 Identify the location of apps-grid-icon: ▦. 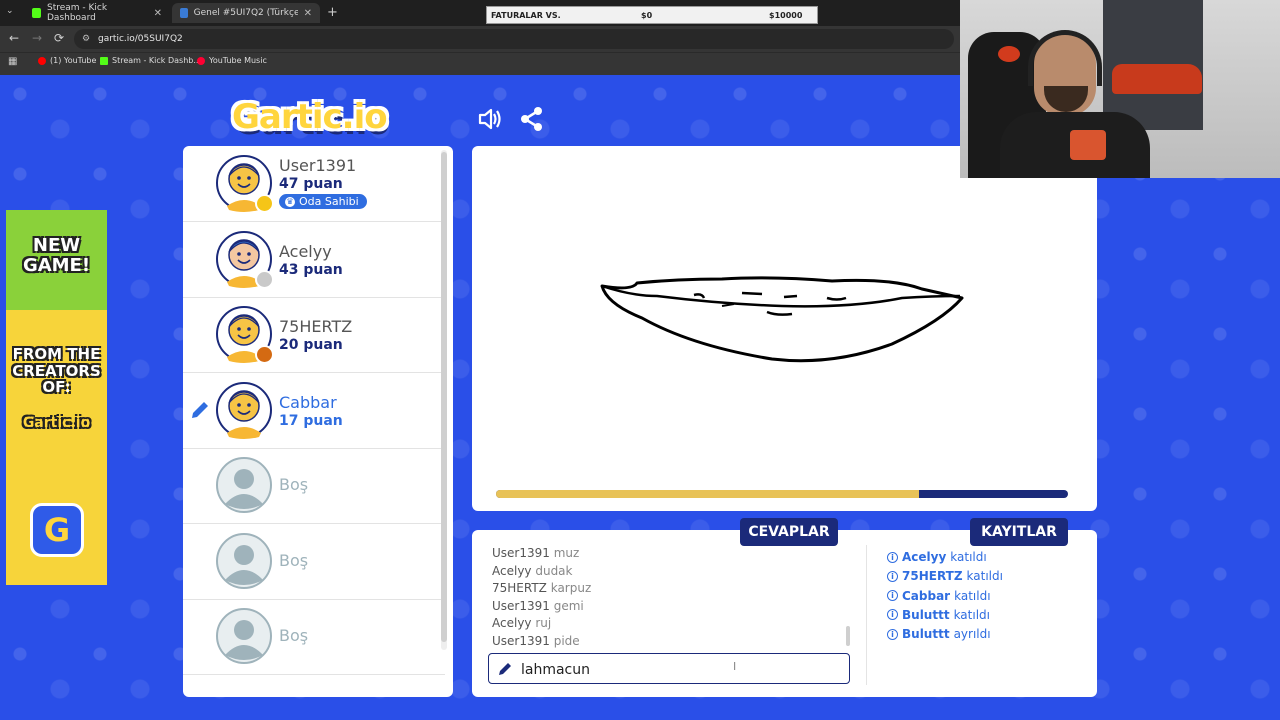
(12, 61).